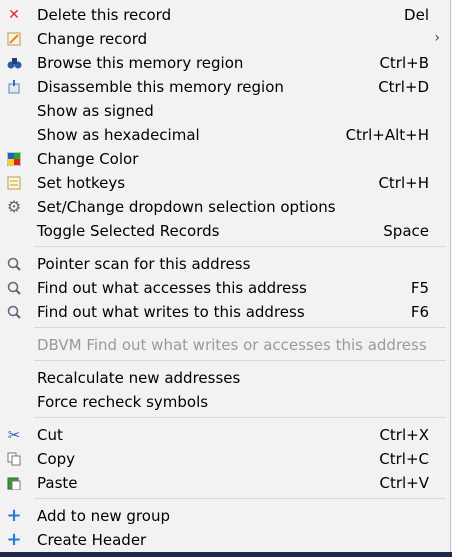  What do you see at coordinates (225, 312) in the screenshot?
I see `menu-item-find-writes: Find out what writes to this address F6` at bounding box center [225, 312].